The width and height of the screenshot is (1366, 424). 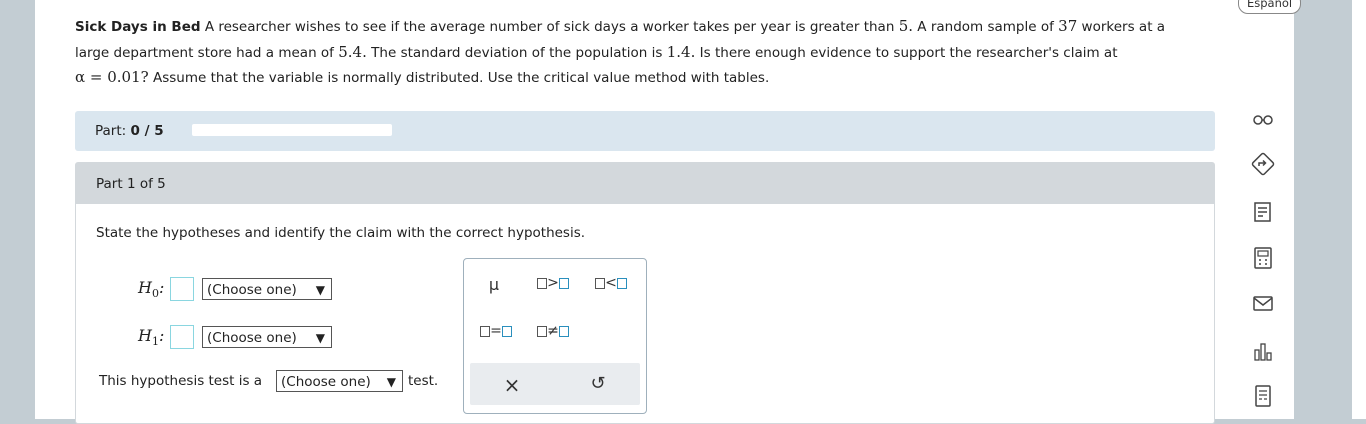 I want to click on undo-button: ↺, so click(x=598, y=383).